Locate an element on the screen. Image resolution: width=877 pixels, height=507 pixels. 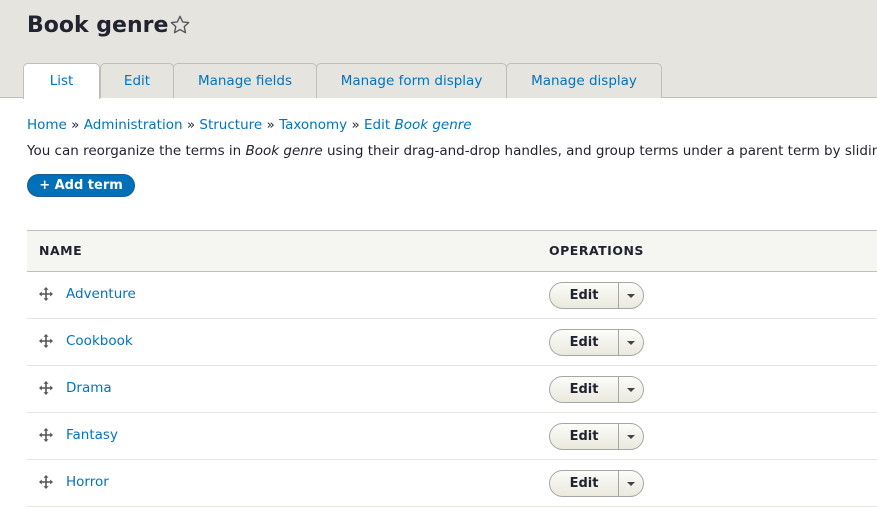
add-term-button: + Add term is located at coordinates (81, 185).